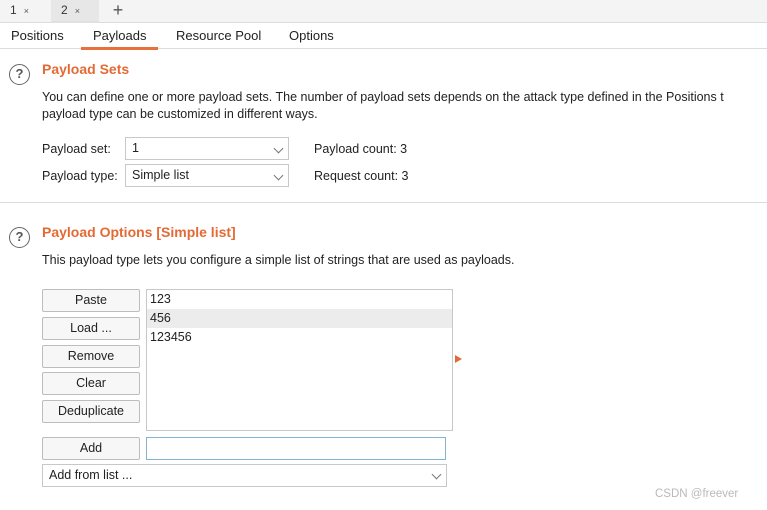 The image size is (767, 510). What do you see at coordinates (218, 35) in the screenshot?
I see `tab-resource-pool: Resource Pool` at bounding box center [218, 35].